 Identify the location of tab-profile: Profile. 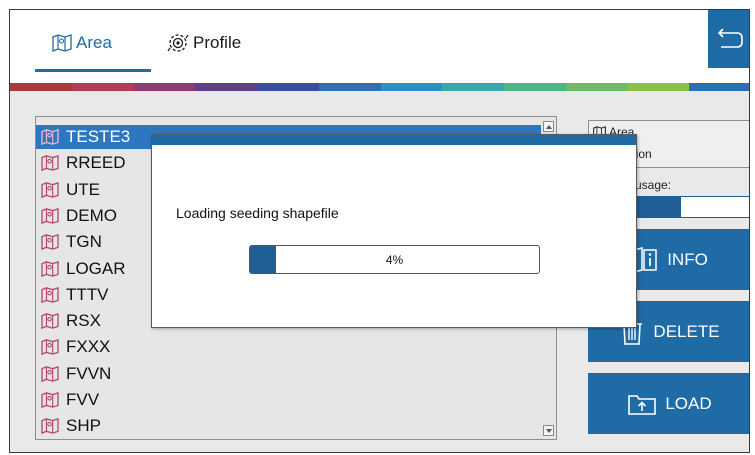
(204, 43).